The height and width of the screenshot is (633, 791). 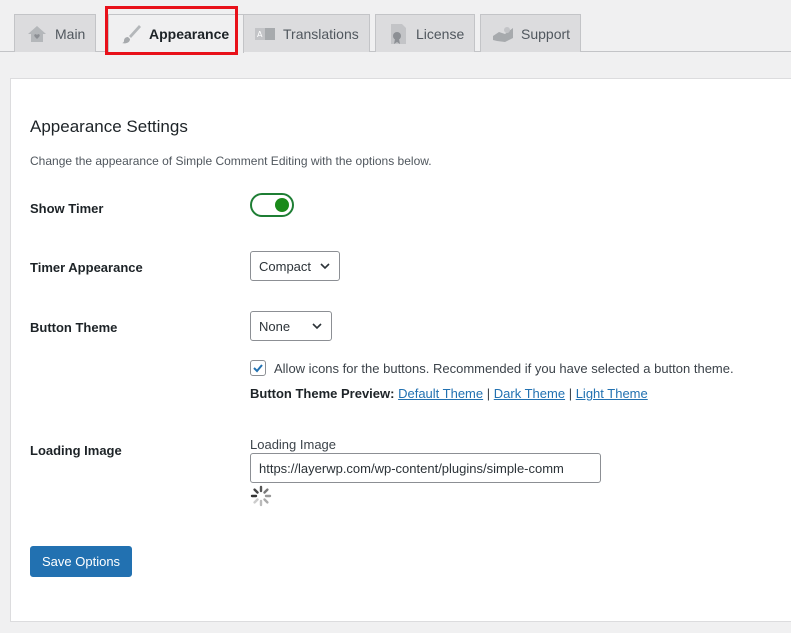 What do you see at coordinates (440, 393) in the screenshot?
I see `default-theme-link: Default Theme` at bounding box center [440, 393].